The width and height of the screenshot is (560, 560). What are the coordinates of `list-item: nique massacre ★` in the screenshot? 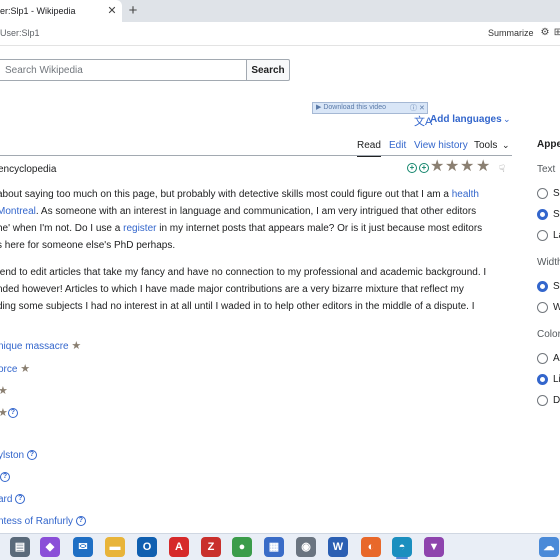 It's located at (40, 345).